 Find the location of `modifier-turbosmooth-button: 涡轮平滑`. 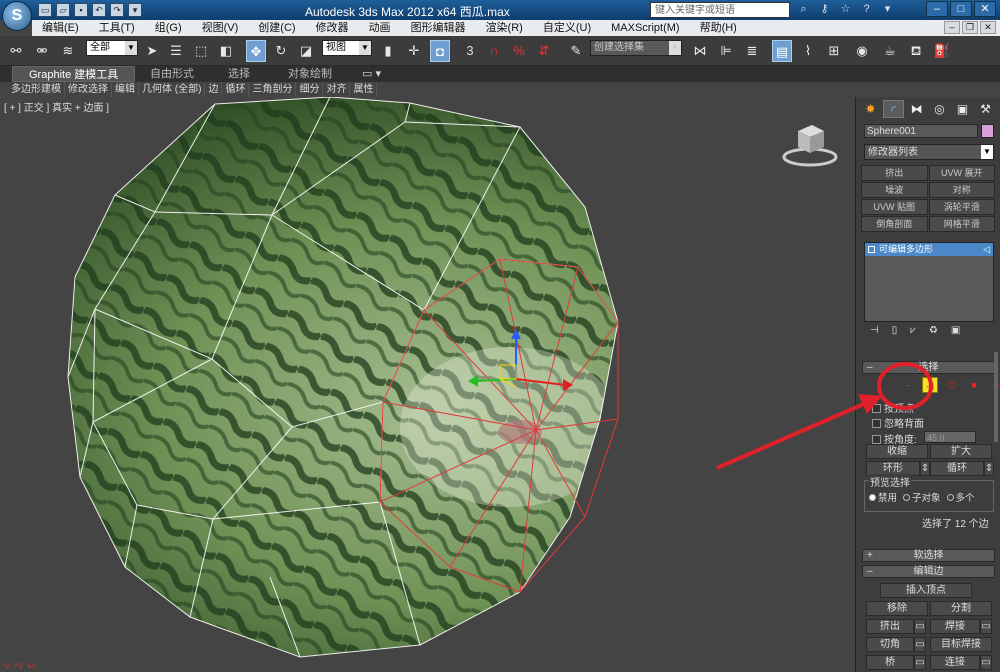

modifier-turbosmooth-button: 涡轮平滑 is located at coordinates (961, 207).